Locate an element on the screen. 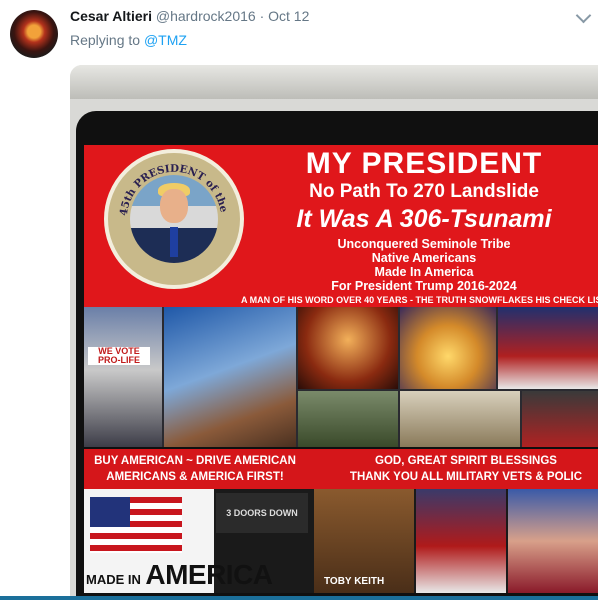  made-in-america-panel: MADE IN AMERICA is located at coordinates (178, 541).